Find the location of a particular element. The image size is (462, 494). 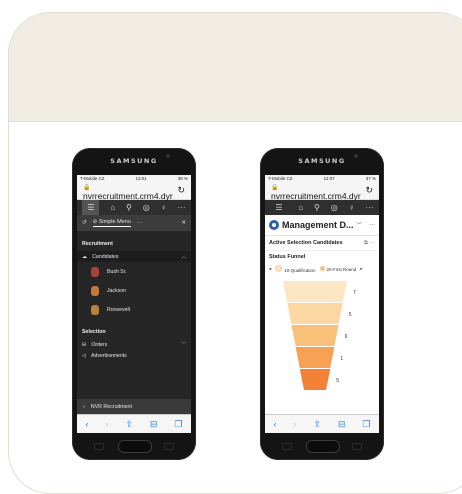

legend-label: 10-Qualification is located at coordinates (300, 270).